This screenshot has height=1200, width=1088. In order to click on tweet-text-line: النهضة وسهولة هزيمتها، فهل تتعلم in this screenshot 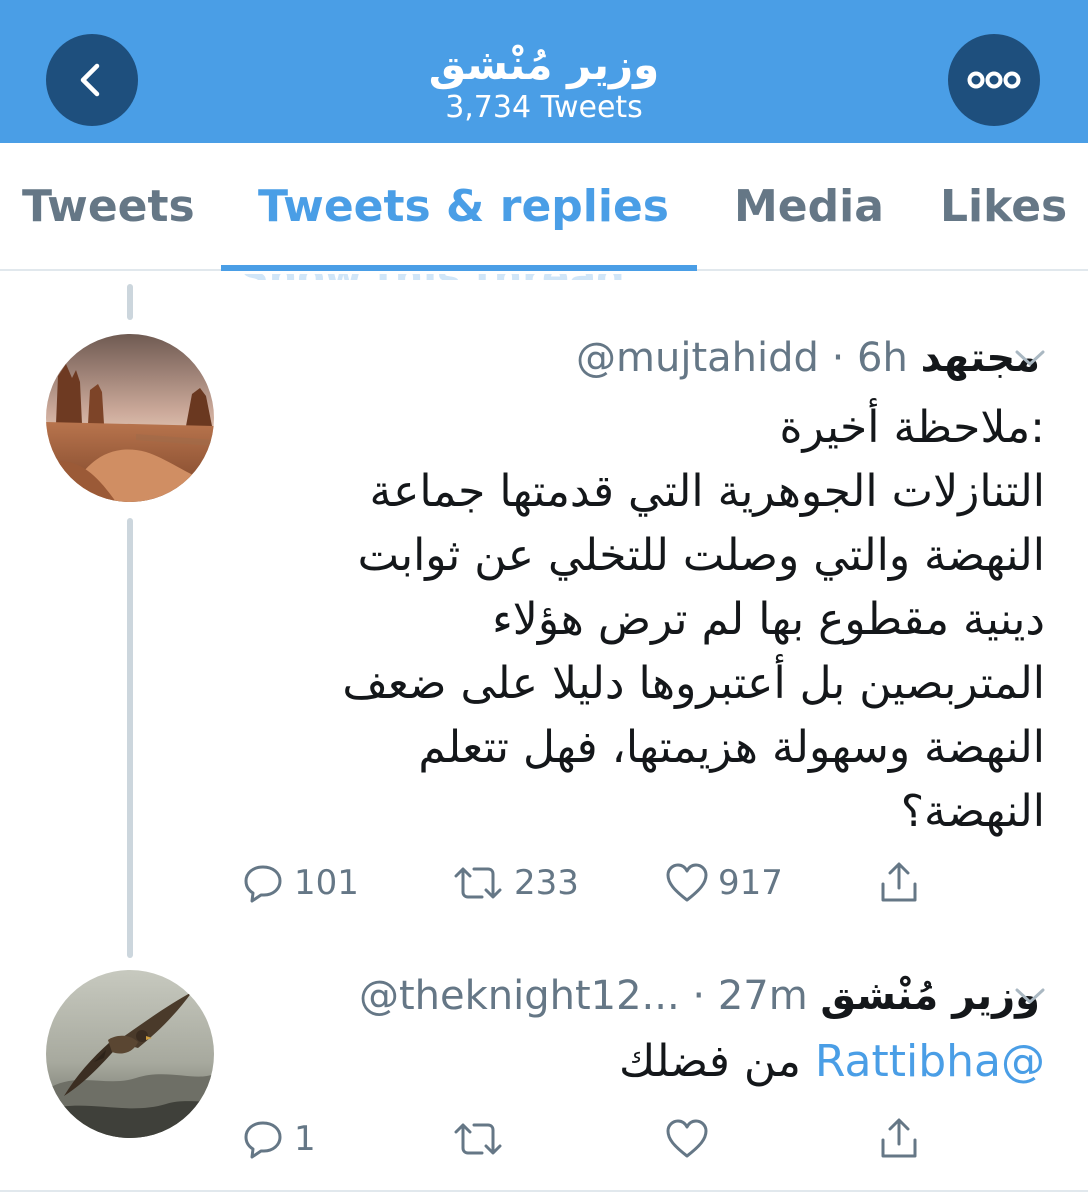, I will do `click(731, 747)`.